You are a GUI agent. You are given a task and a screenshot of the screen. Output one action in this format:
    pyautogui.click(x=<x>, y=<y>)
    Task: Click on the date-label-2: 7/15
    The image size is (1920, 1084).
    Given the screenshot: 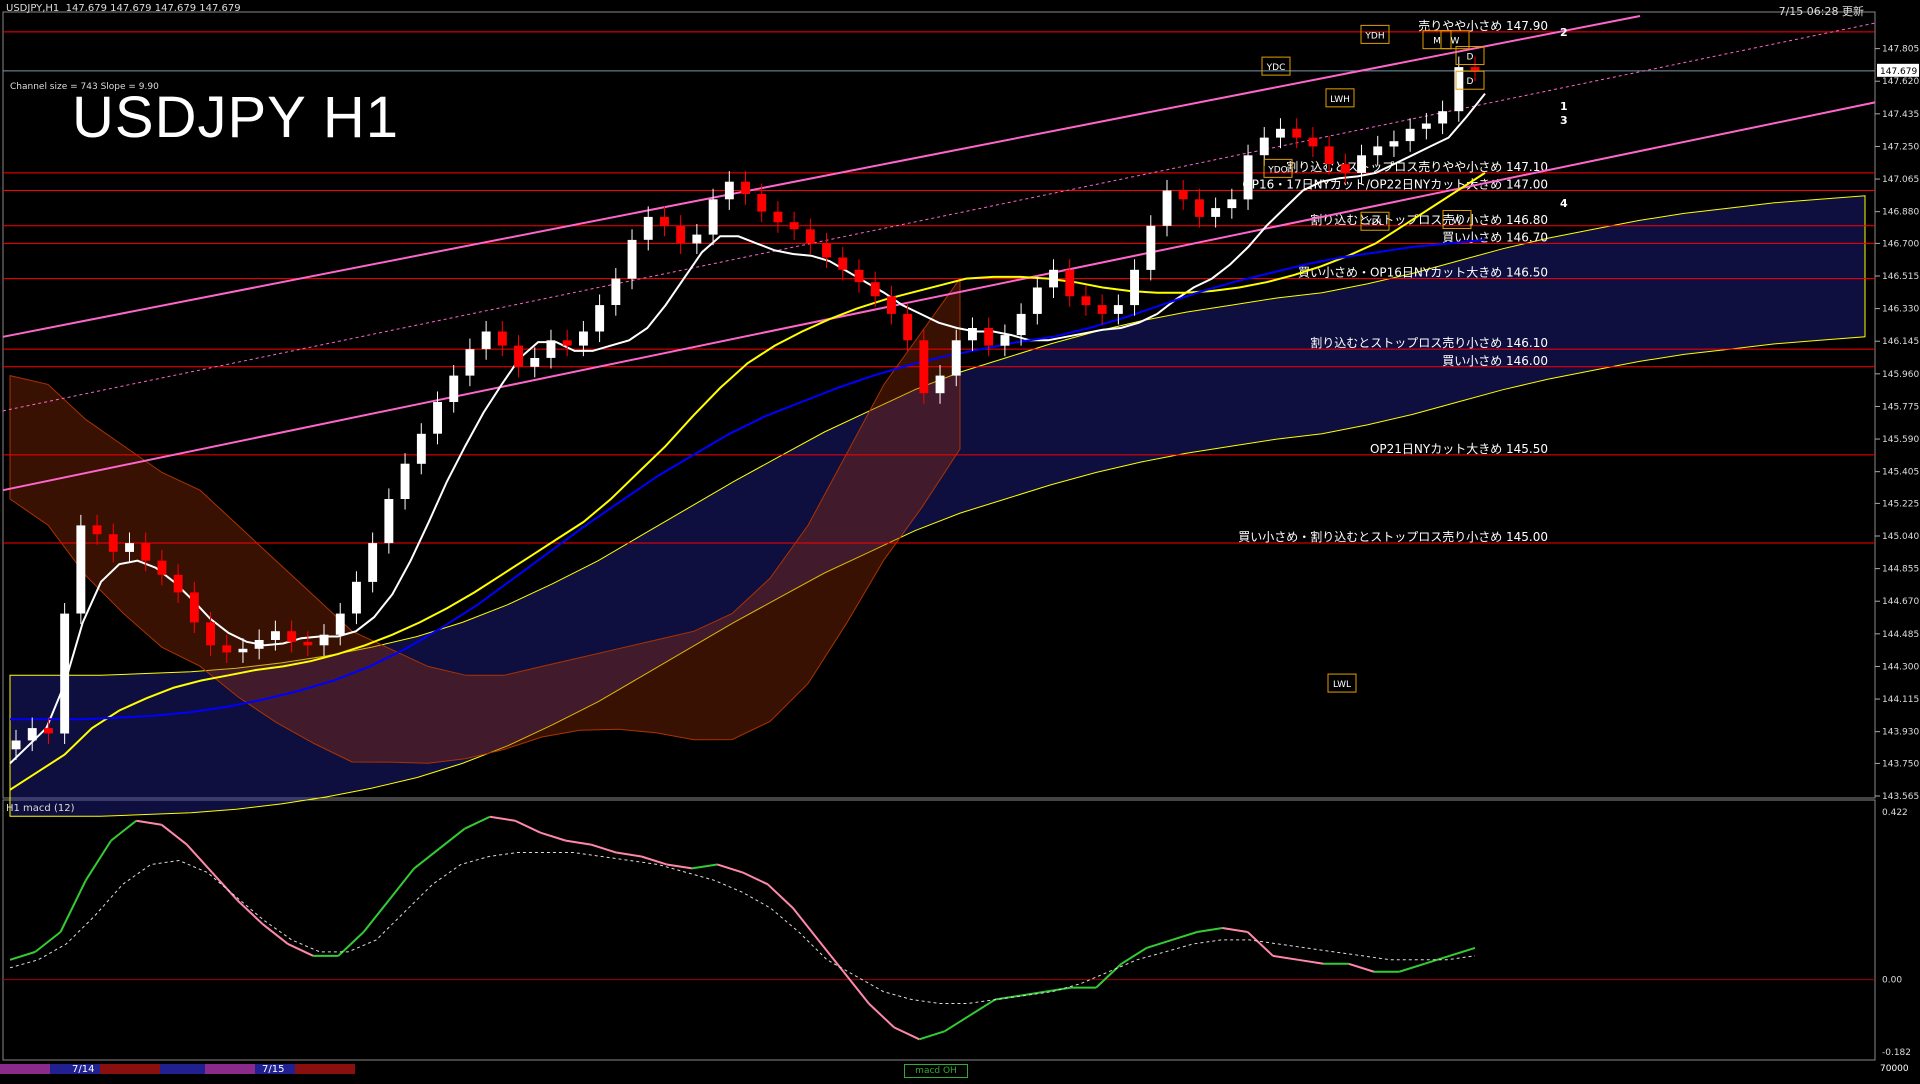 What is the action you would take?
    pyautogui.click(x=273, y=1069)
    